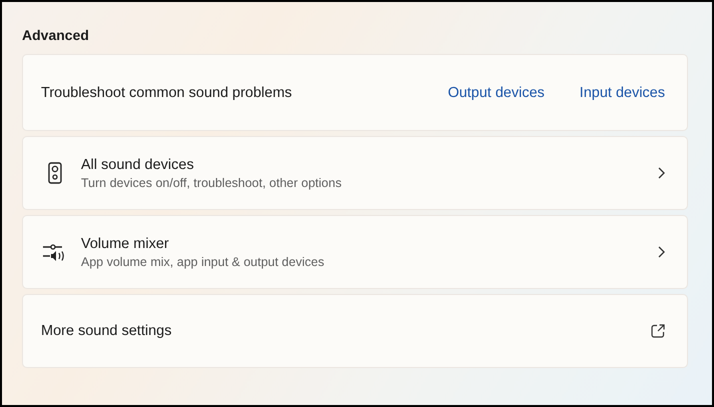  What do you see at coordinates (212, 183) in the screenshot?
I see `row-subtitle: Turn devices on/off, troubleshoot, other options` at bounding box center [212, 183].